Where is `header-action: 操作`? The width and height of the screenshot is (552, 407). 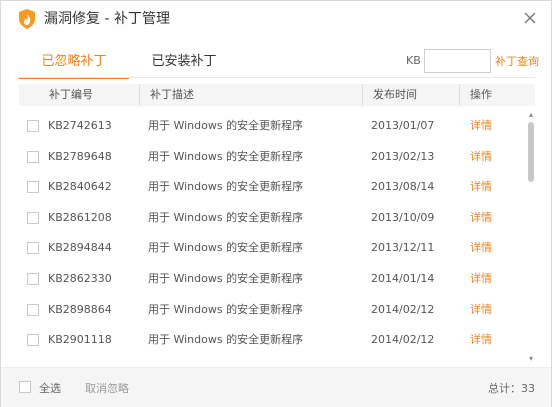 header-action: 操作 is located at coordinates (497, 95).